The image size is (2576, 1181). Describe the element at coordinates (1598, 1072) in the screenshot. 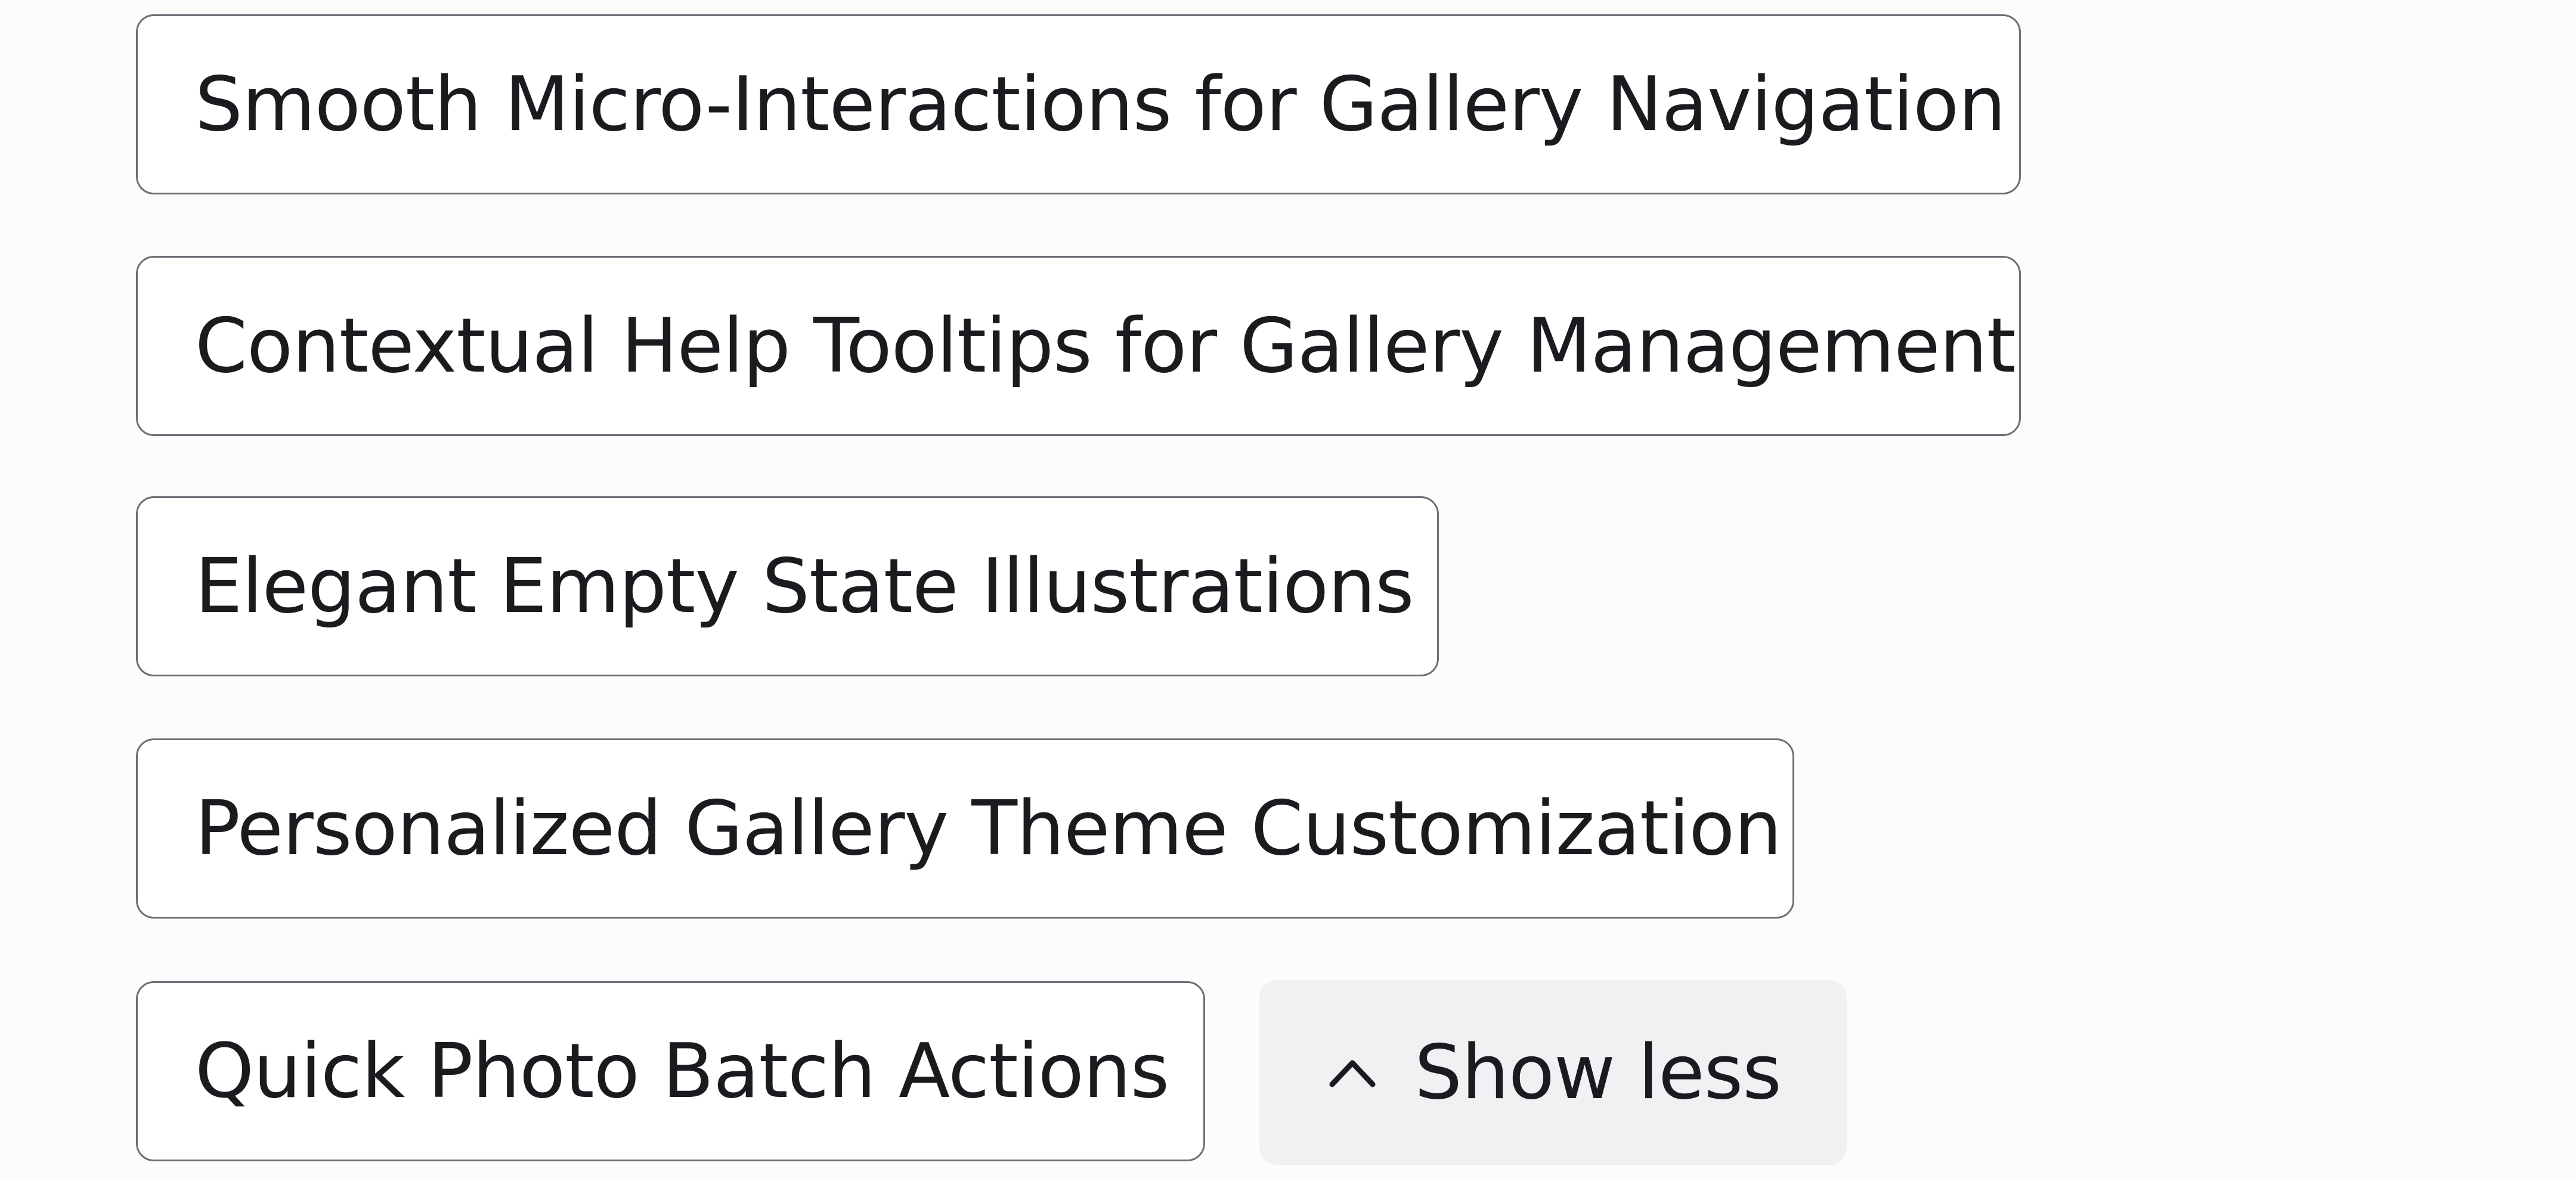

I see `show-less-label: Show less` at that location.